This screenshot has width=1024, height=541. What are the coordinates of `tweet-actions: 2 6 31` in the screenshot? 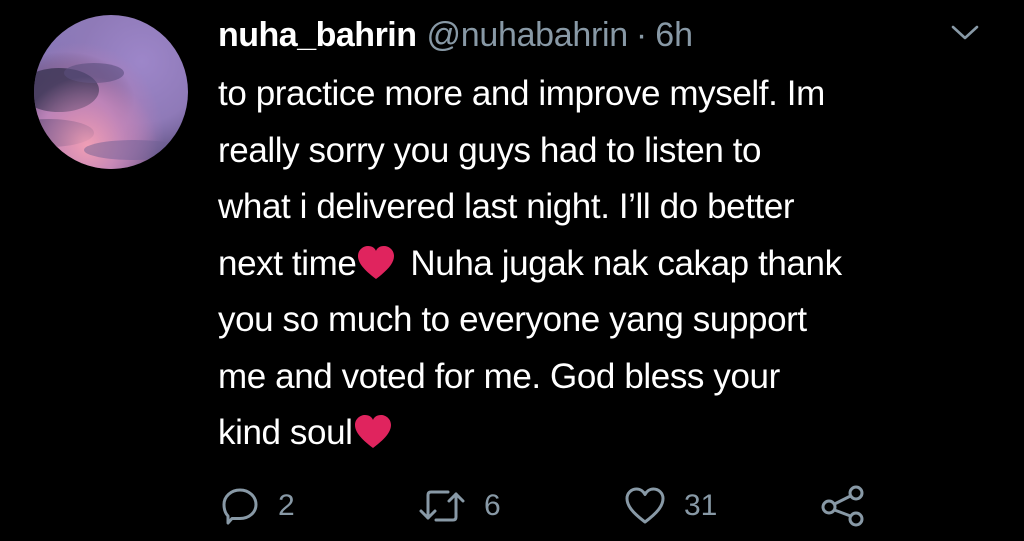 It's located at (512, 506).